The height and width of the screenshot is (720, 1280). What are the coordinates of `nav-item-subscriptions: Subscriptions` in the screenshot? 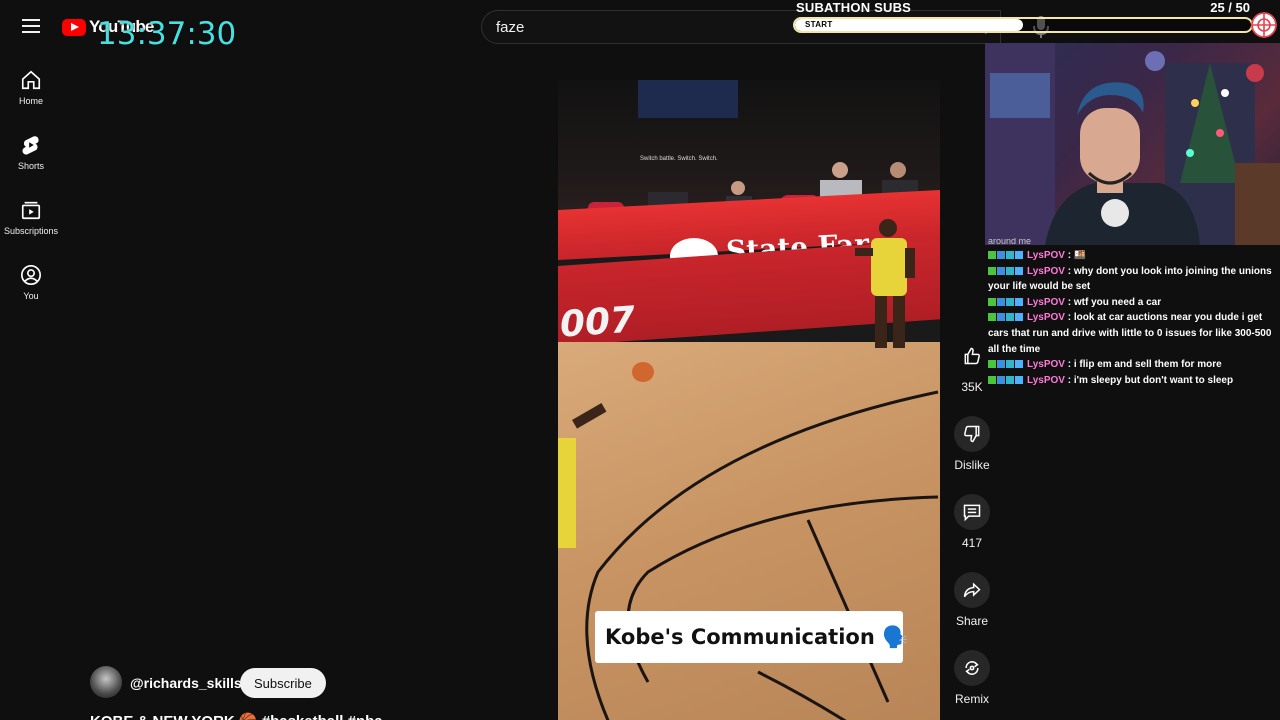 It's located at (31, 220).